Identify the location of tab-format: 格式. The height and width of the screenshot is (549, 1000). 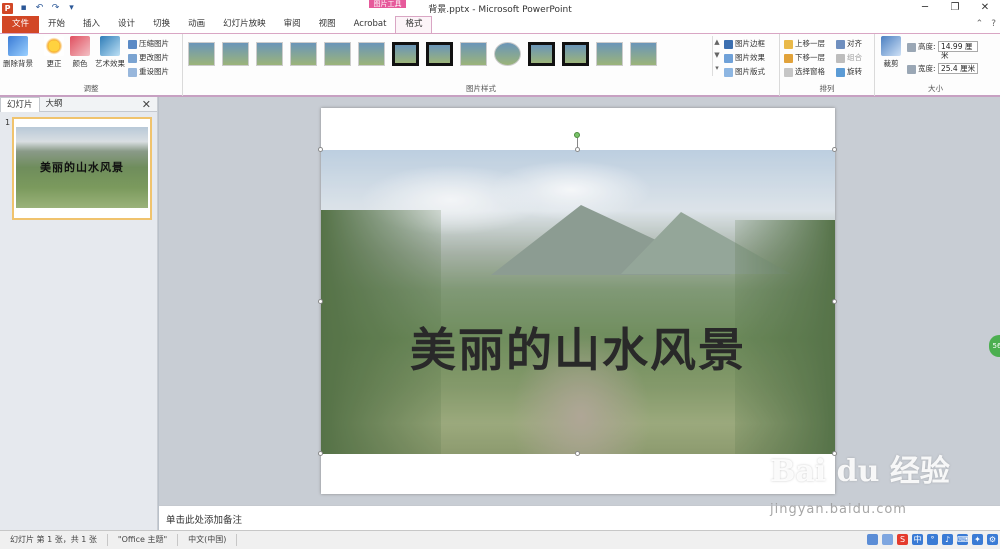
(414, 24).